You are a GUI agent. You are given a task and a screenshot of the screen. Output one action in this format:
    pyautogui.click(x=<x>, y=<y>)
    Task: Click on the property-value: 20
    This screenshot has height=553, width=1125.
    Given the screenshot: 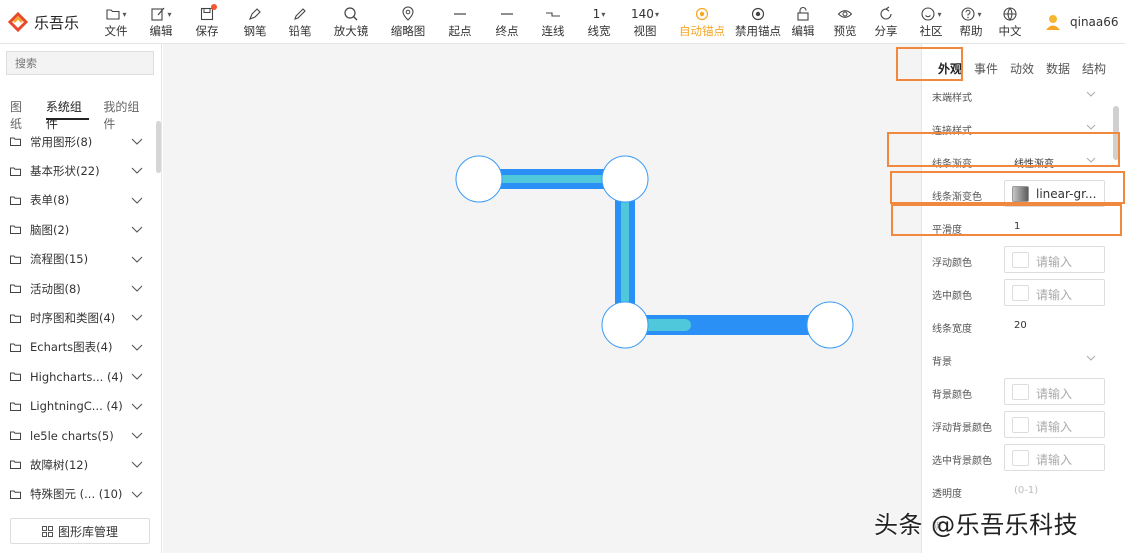 What is the action you would take?
    pyautogui.click(x=1020, y=325)
    